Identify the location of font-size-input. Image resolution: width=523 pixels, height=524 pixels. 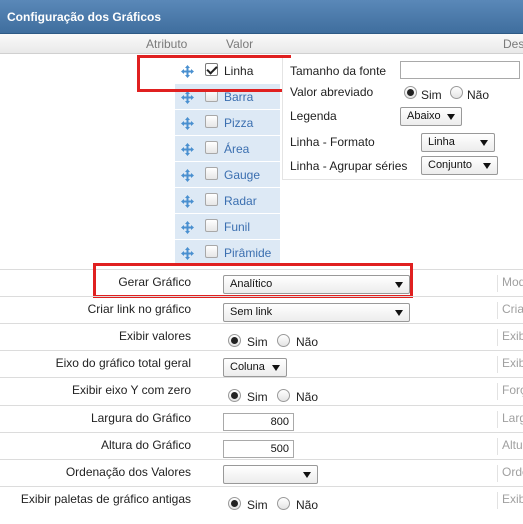
(460, 70).